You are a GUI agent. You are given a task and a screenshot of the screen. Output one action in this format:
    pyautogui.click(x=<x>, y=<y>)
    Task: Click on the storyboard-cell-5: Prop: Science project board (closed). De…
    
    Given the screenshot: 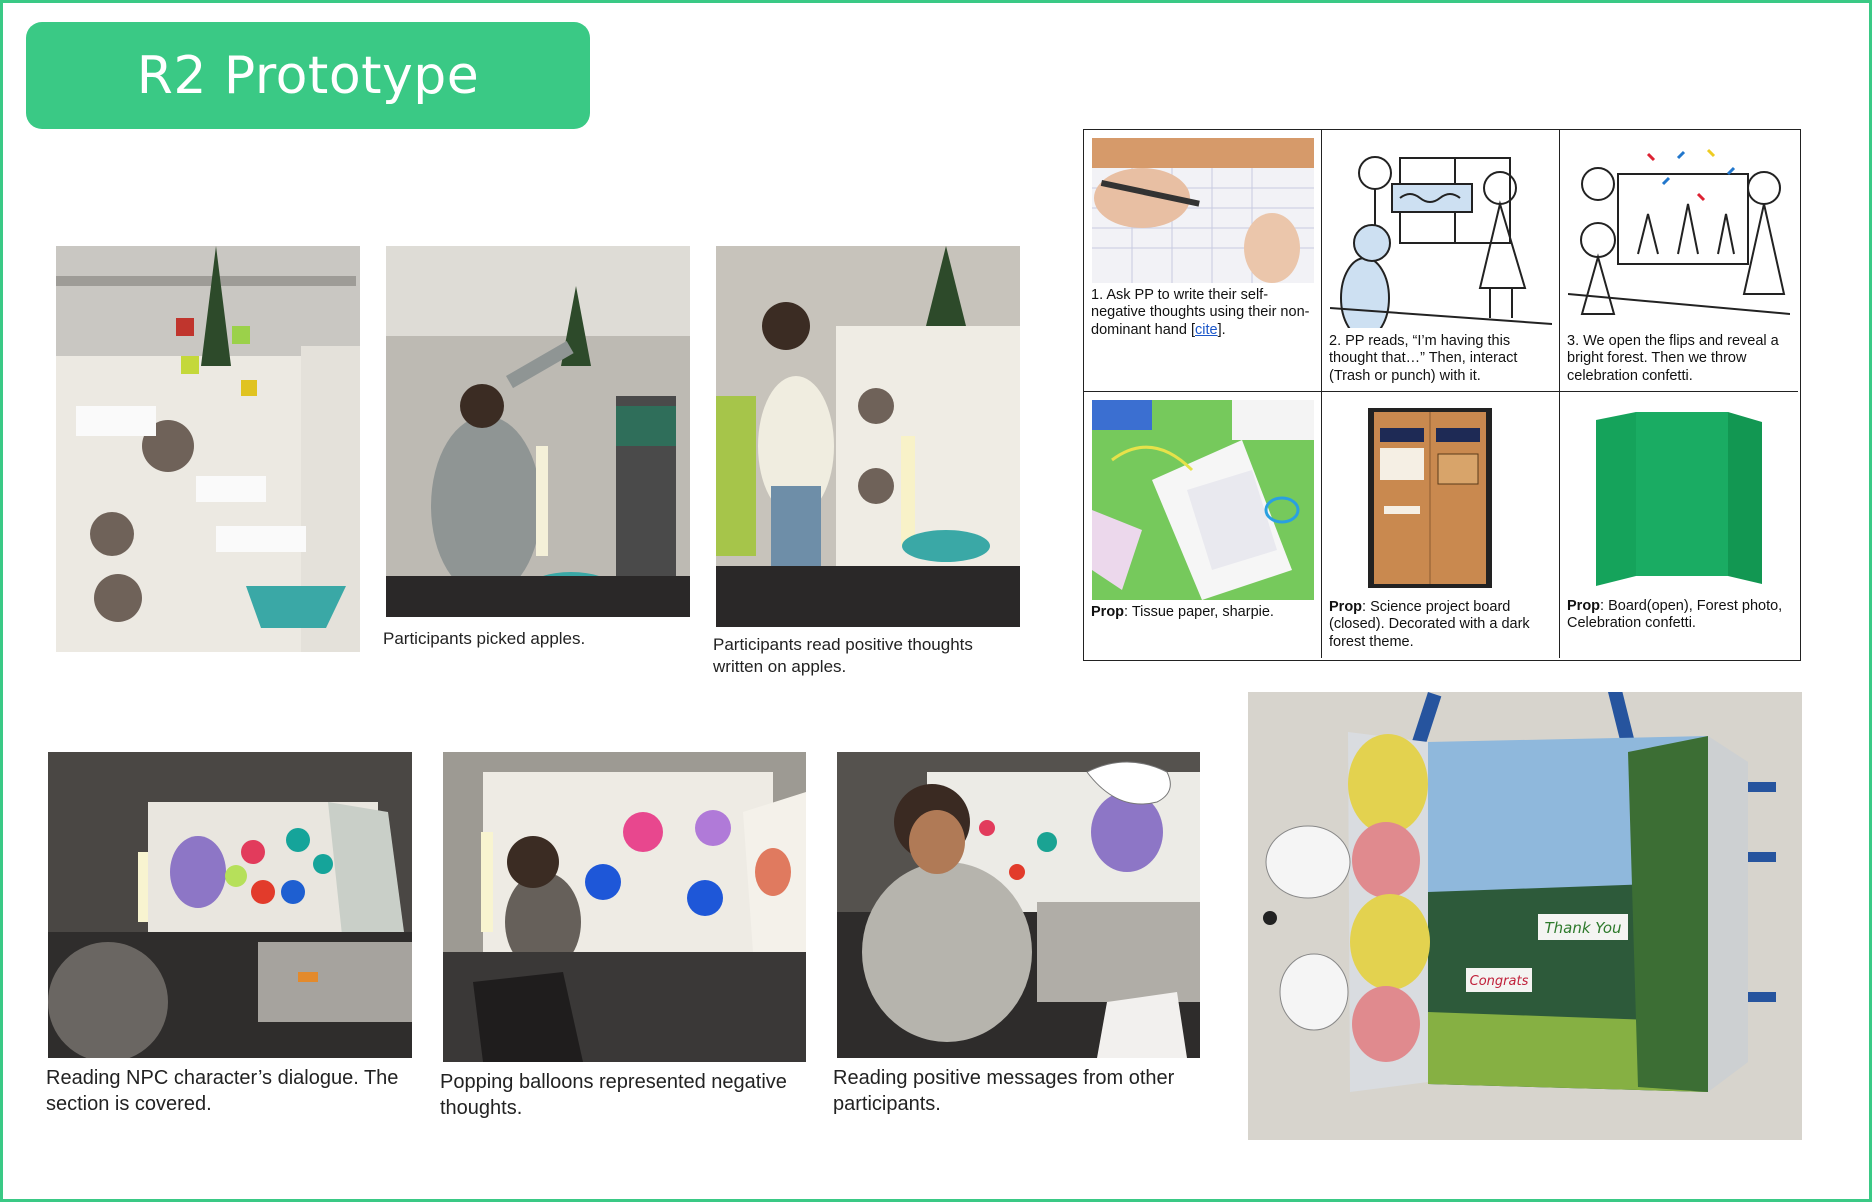 What is the action you would take?
    pyautogui.click(x=1441, y=525)
    